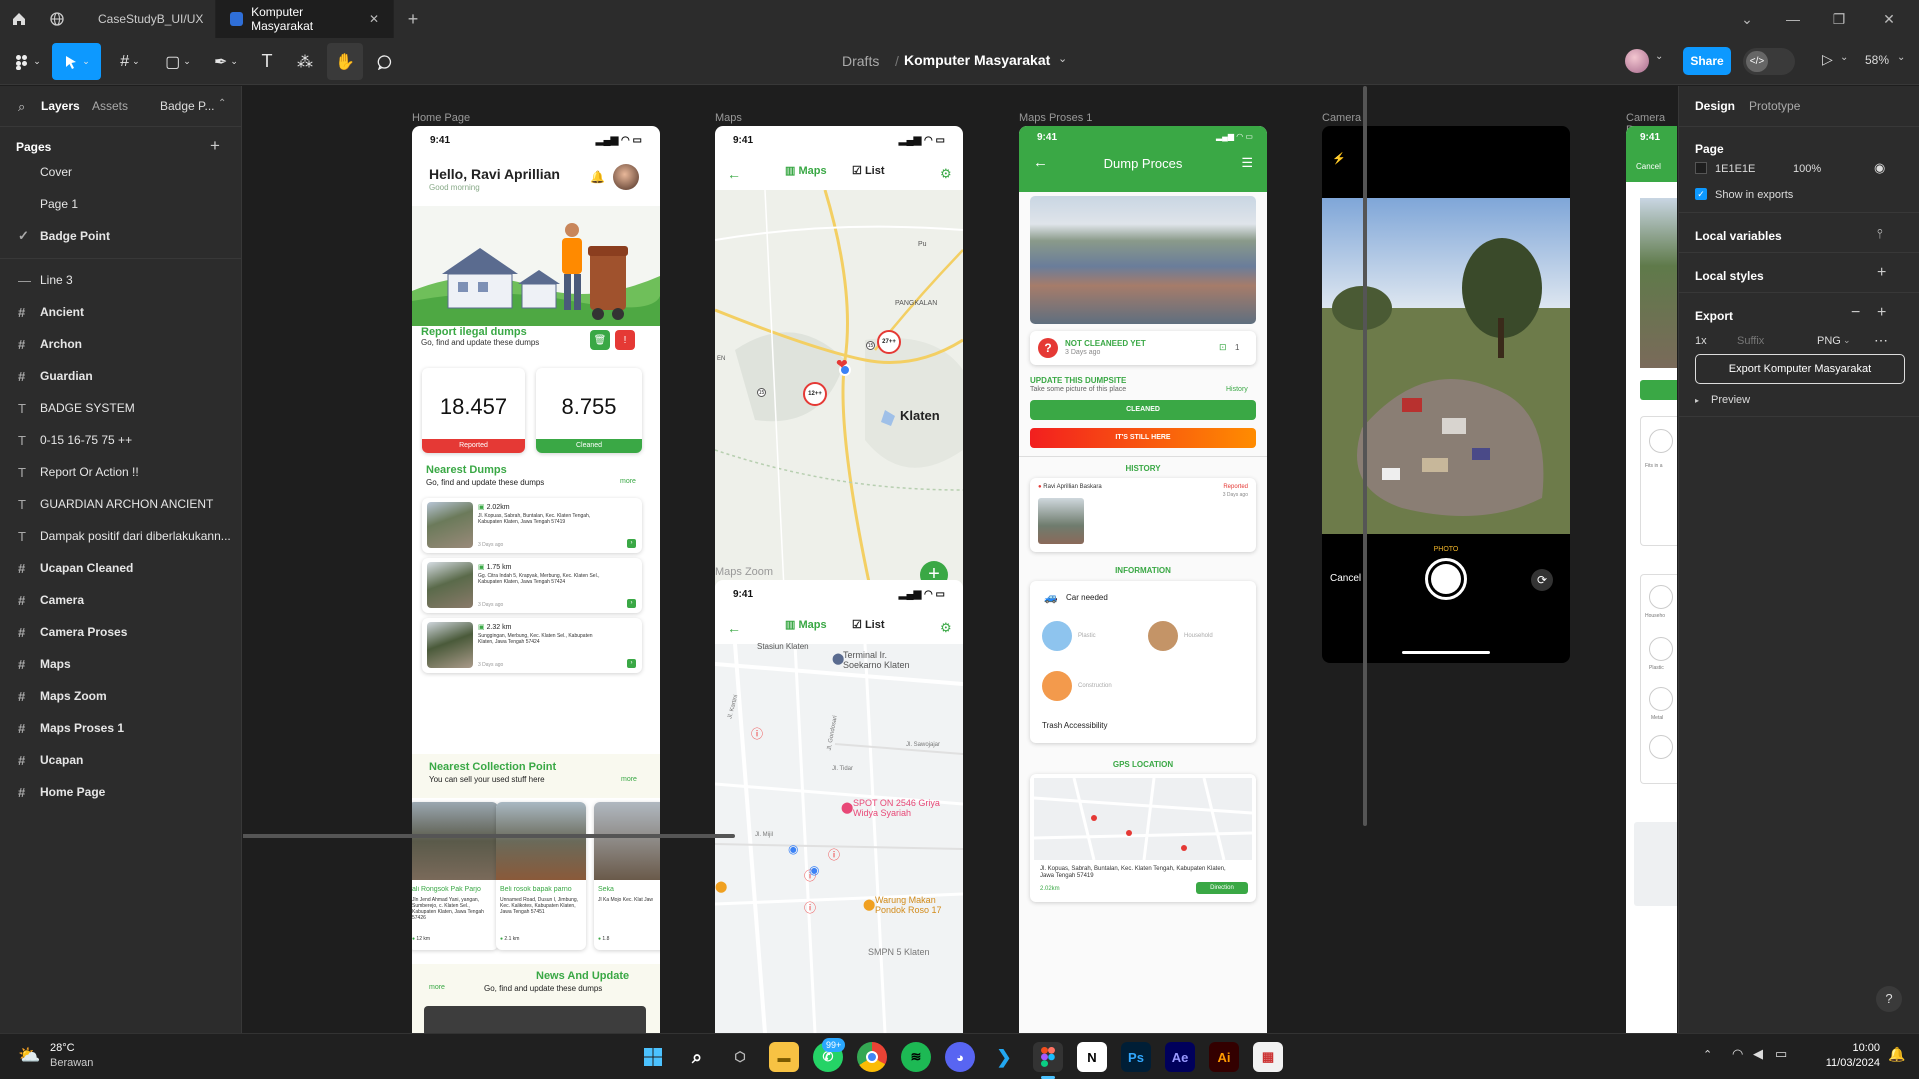  I want to click on page-color-swatch, so click(1701, 168).